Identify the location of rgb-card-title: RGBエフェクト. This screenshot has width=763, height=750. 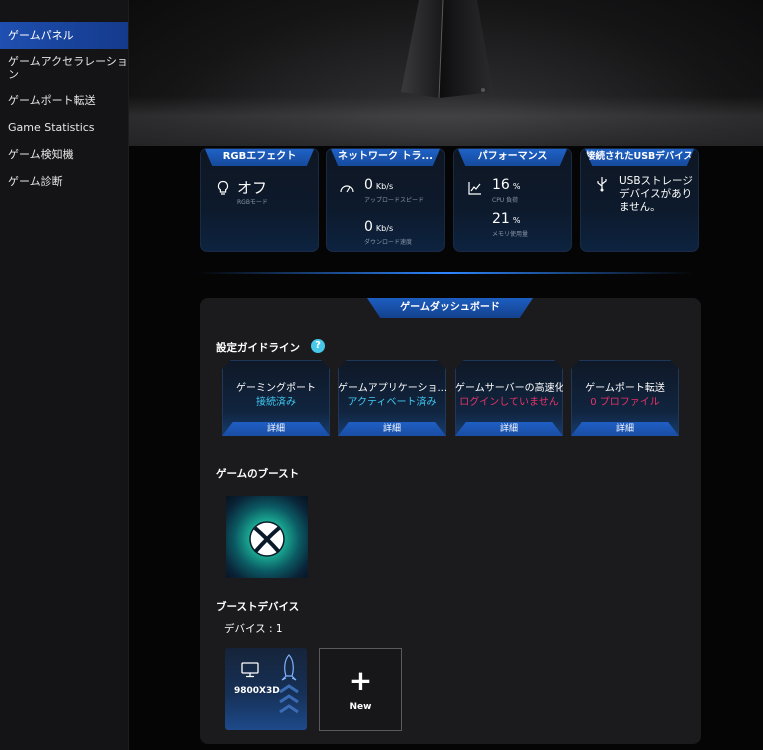
(259, 157).